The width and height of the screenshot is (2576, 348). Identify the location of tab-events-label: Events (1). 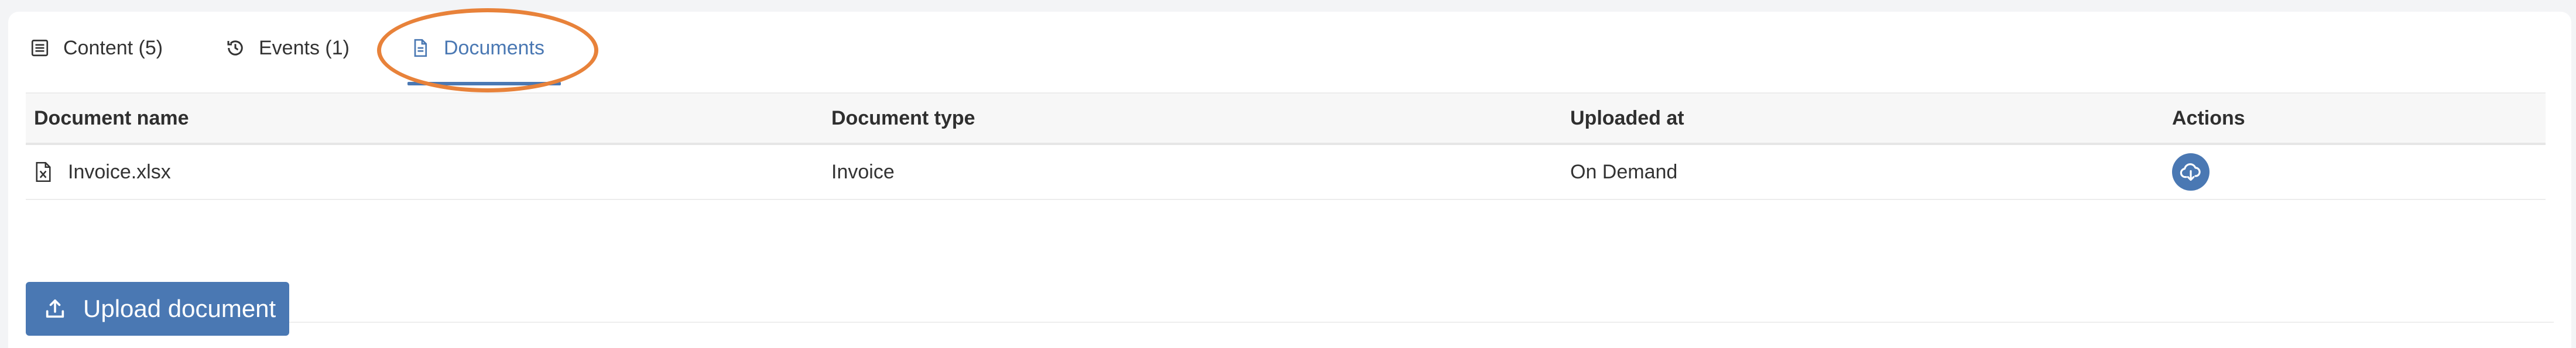
(304, 47).